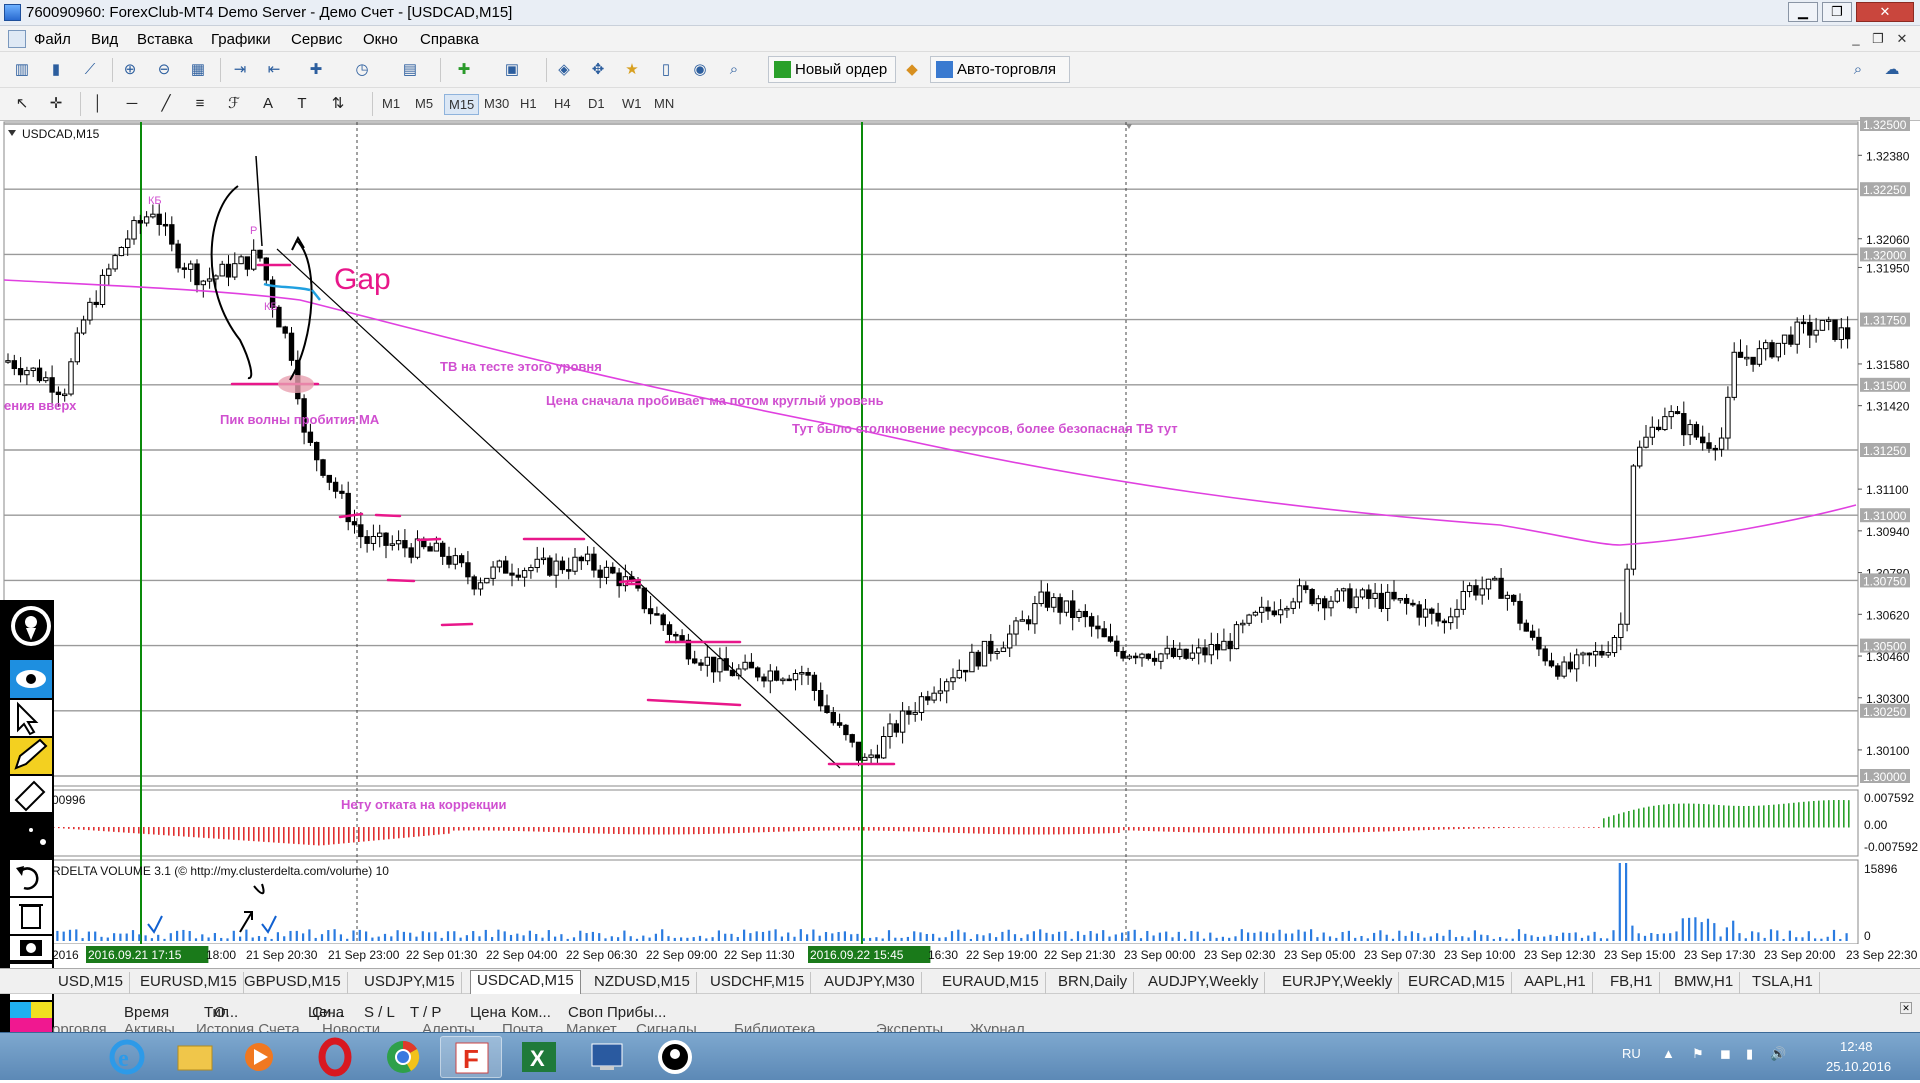 Image resolution: width=1920 pixels, height=1083 pixels. Describe the element at coordinates (607, 1057) in the screenshot. I see `taskbar-network-icon` at that location.